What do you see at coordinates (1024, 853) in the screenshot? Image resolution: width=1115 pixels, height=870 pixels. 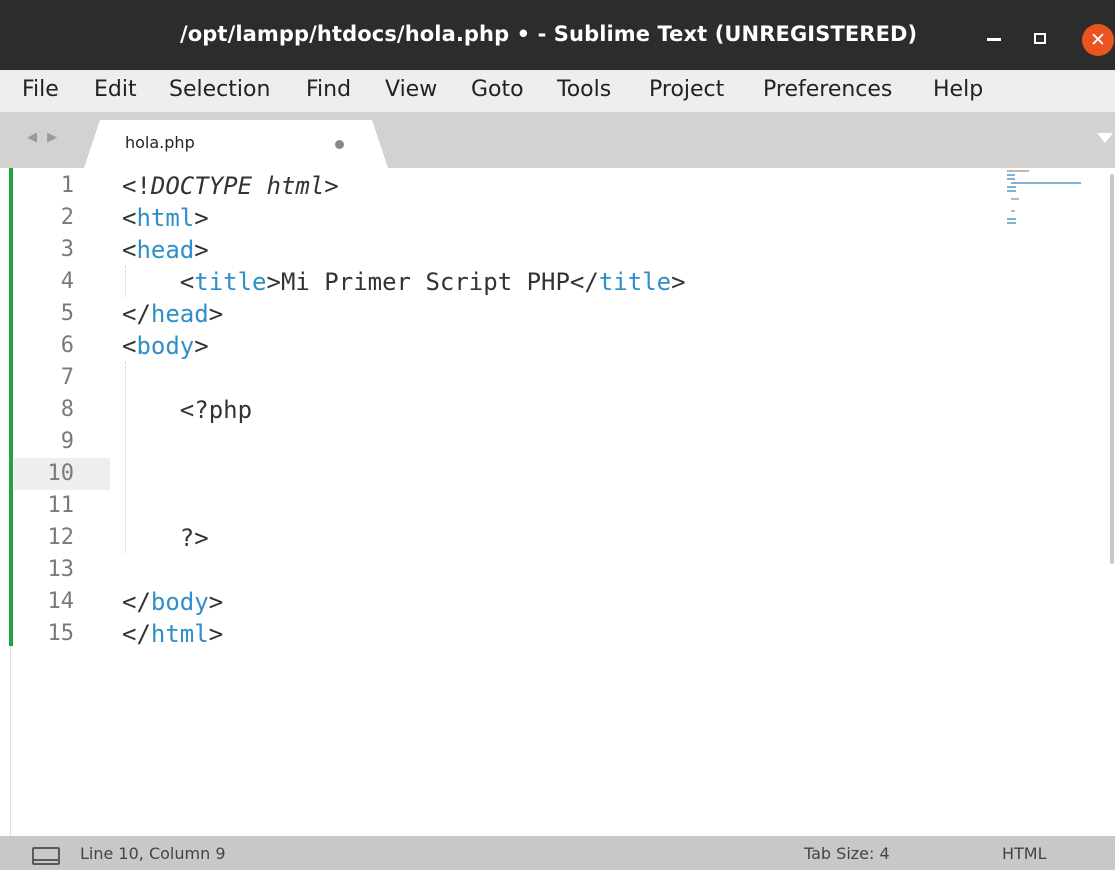 I see `syntax-selector: HTML` at bounding box center [1024, 853].